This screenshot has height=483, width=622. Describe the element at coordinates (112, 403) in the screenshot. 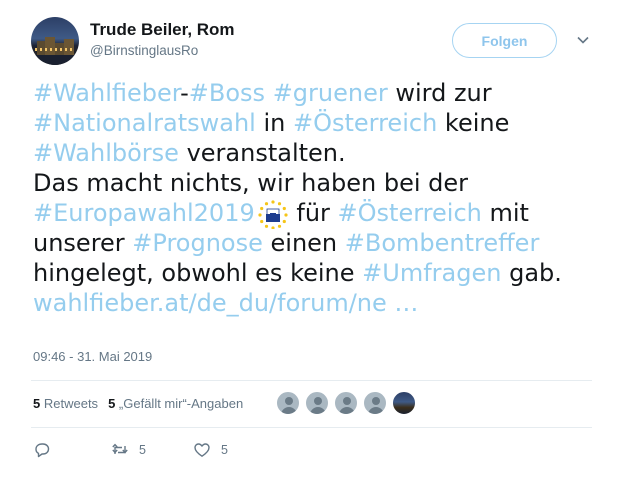

I see `likes-count: 5` at that location.